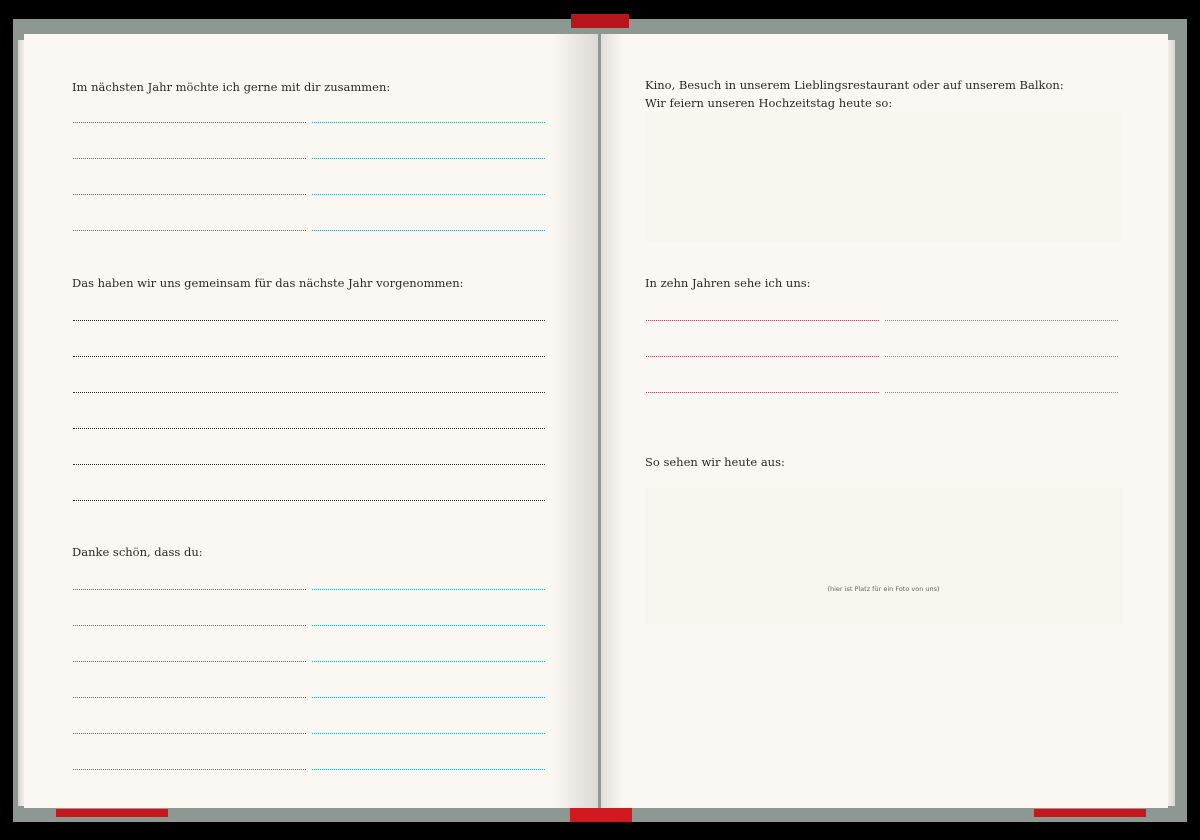 The image size is (1200, 840). I want to click on photo-placeholder: (hier ist Platz für ein Foto von uns), so click(883, 556).